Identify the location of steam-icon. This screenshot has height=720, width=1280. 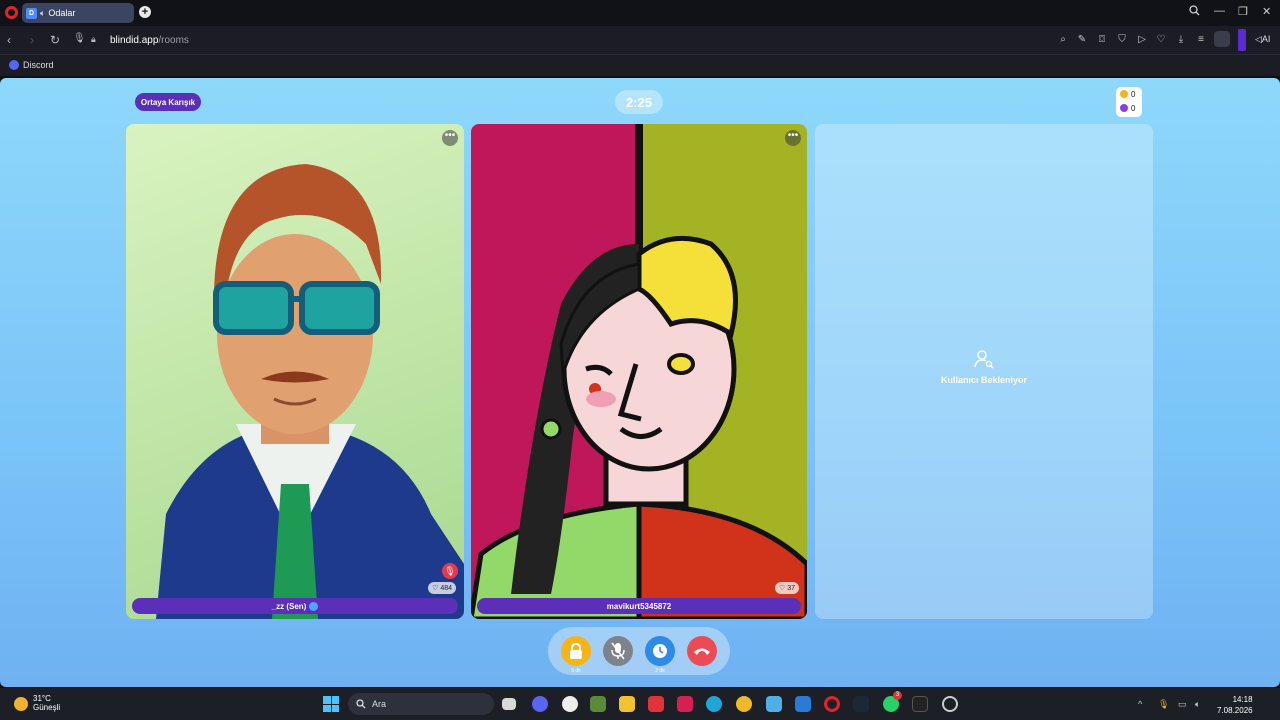
(861, 704).